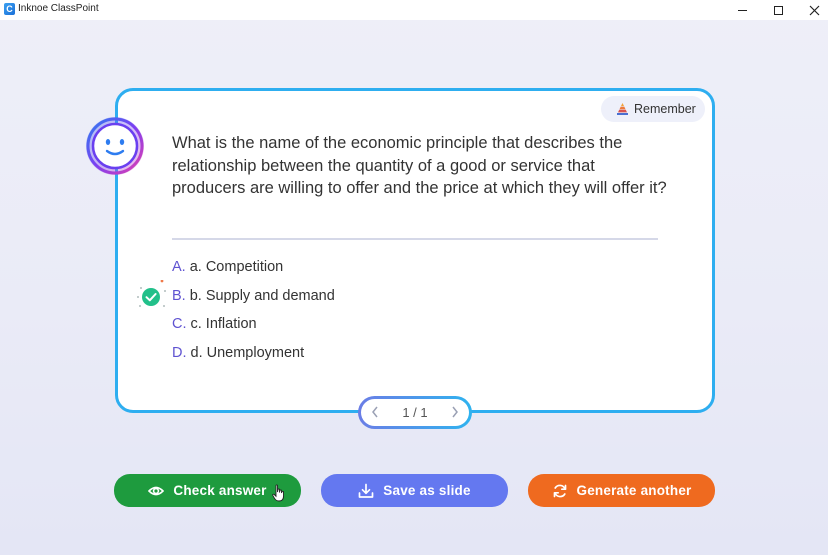  I want to click on page-indicator: 1 / 1, so click(415, 412).